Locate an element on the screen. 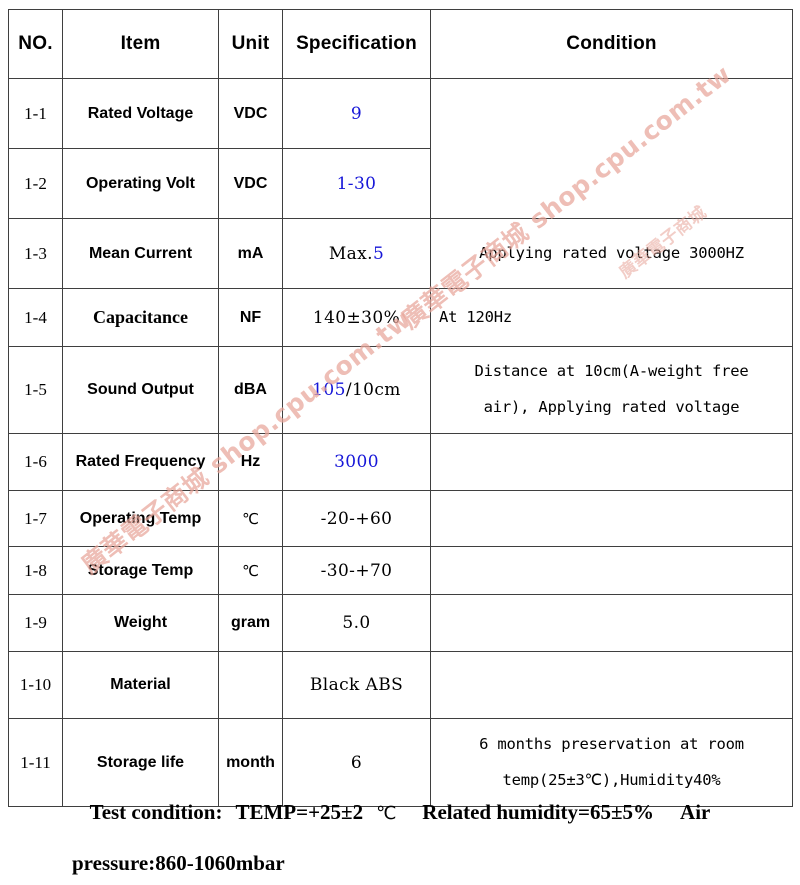  spec-value-black: Black ABS is located at coordinates (356, 685).